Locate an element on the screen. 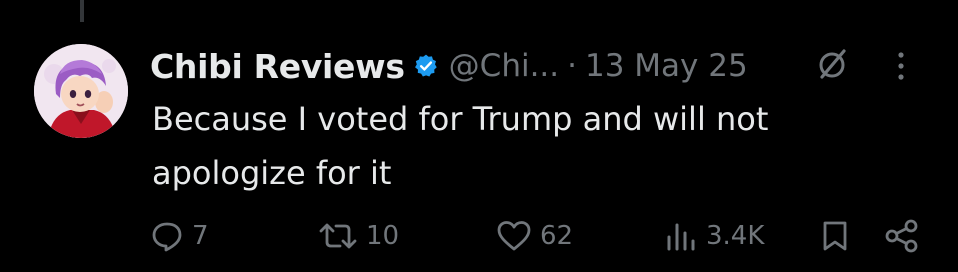  bookmark-button is located at coordinates (835, 236).